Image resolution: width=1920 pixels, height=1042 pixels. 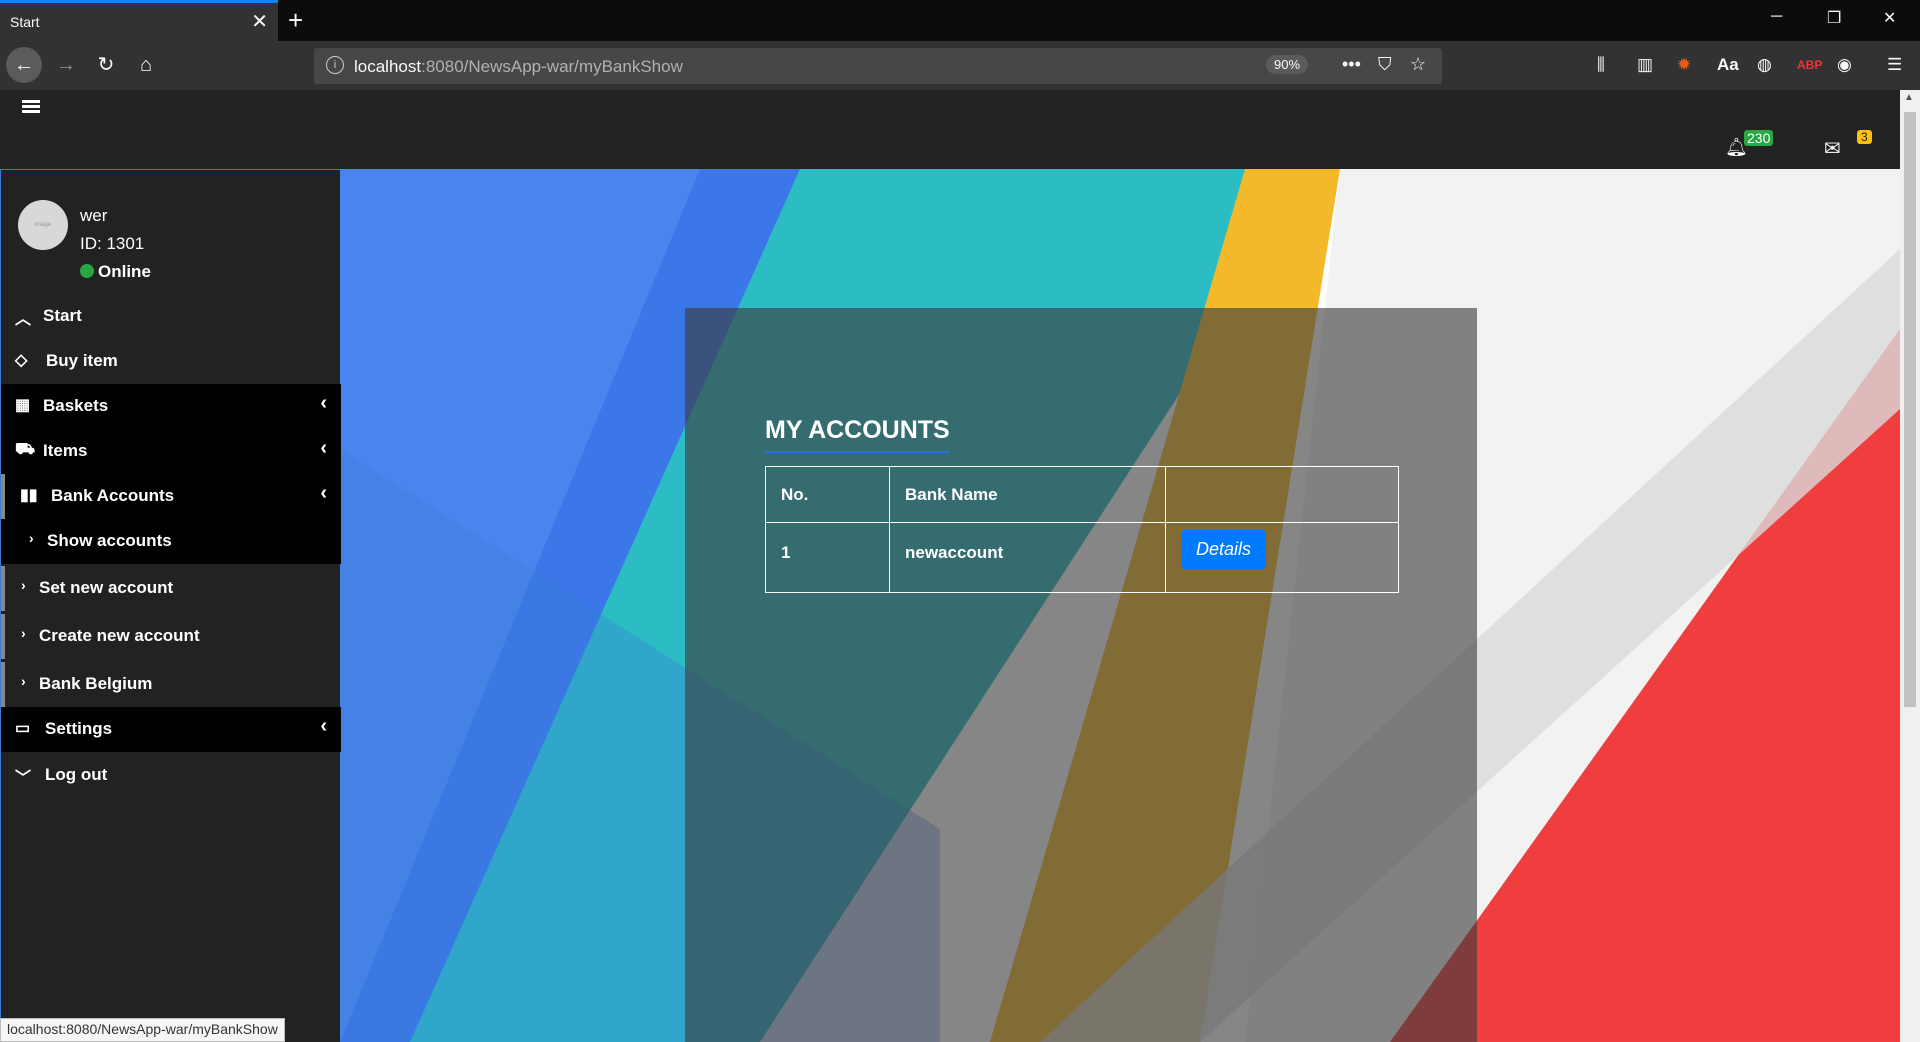 I want to click on browser-tab: Start ✕, so click(x=139, y=20).